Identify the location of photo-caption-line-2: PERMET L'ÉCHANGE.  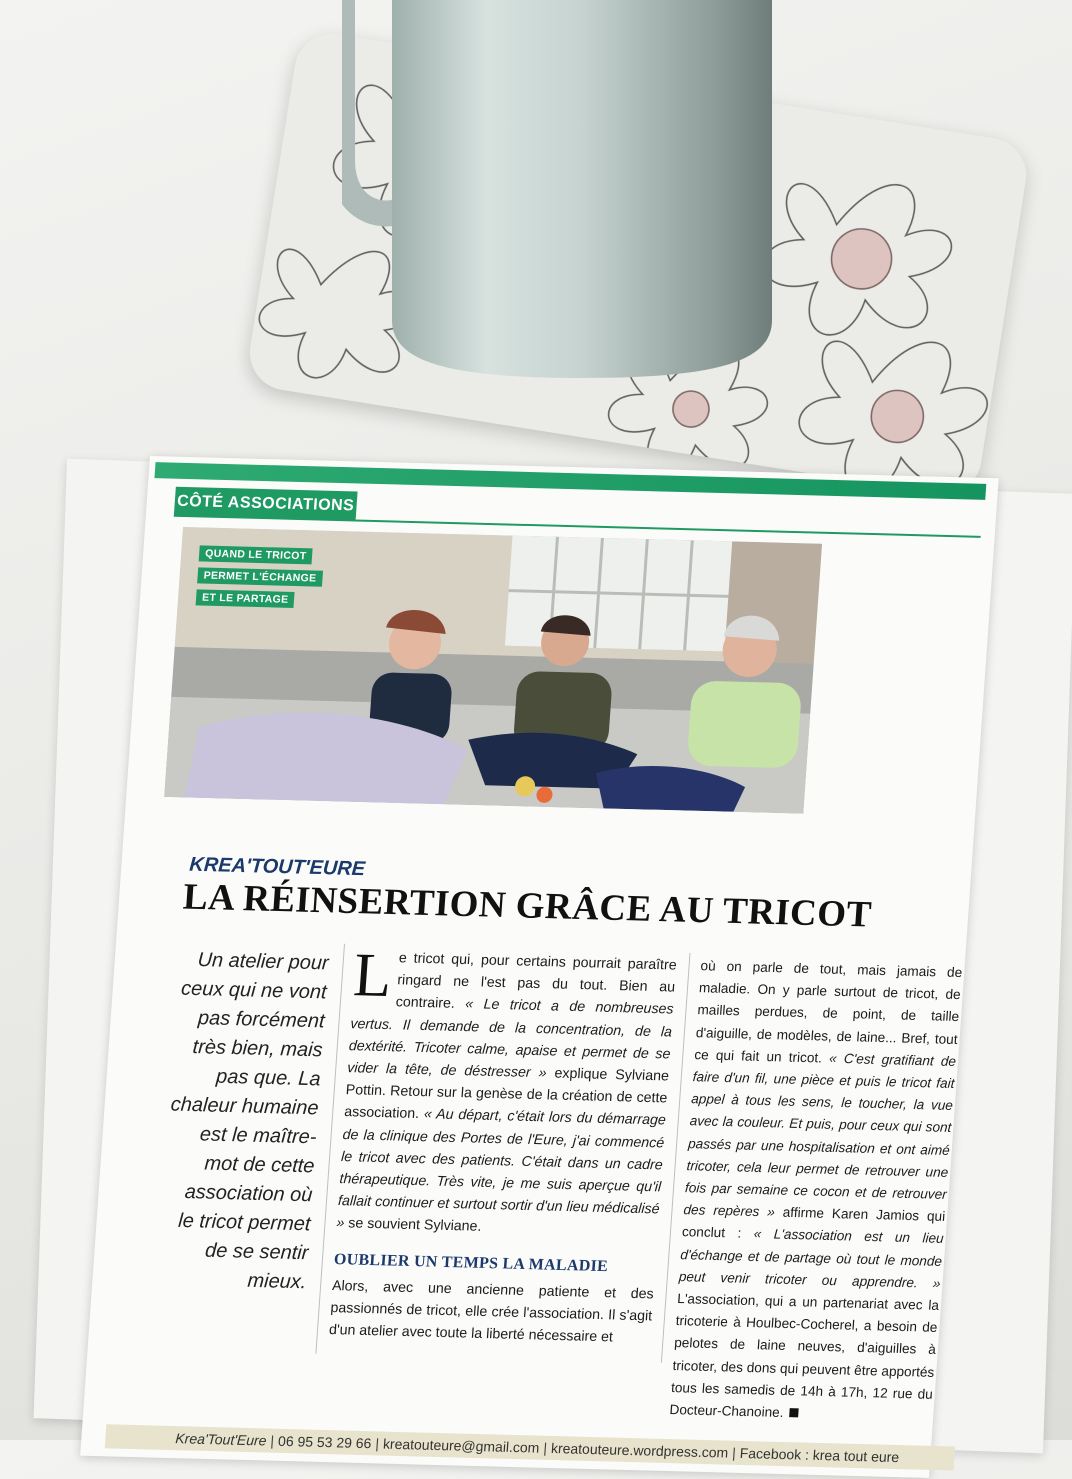
(260, 577).